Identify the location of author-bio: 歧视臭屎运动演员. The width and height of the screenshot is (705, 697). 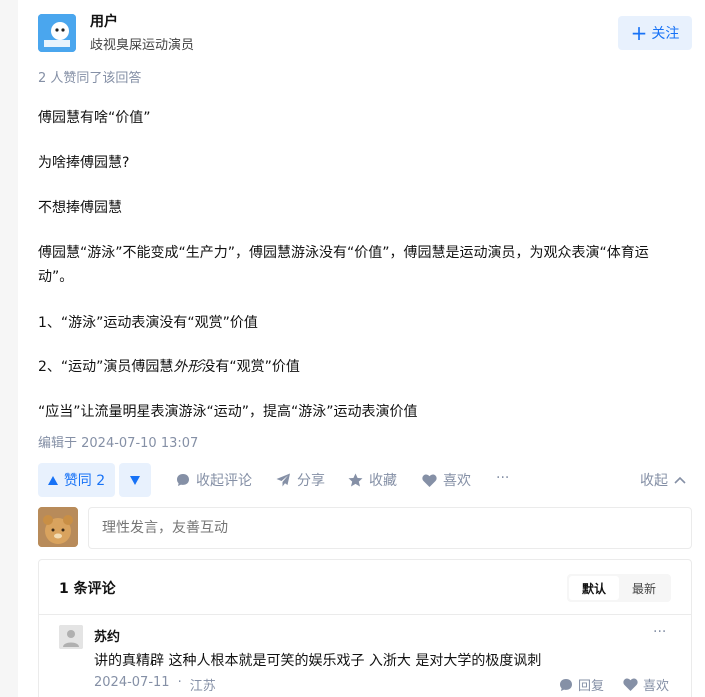
(142, 45).